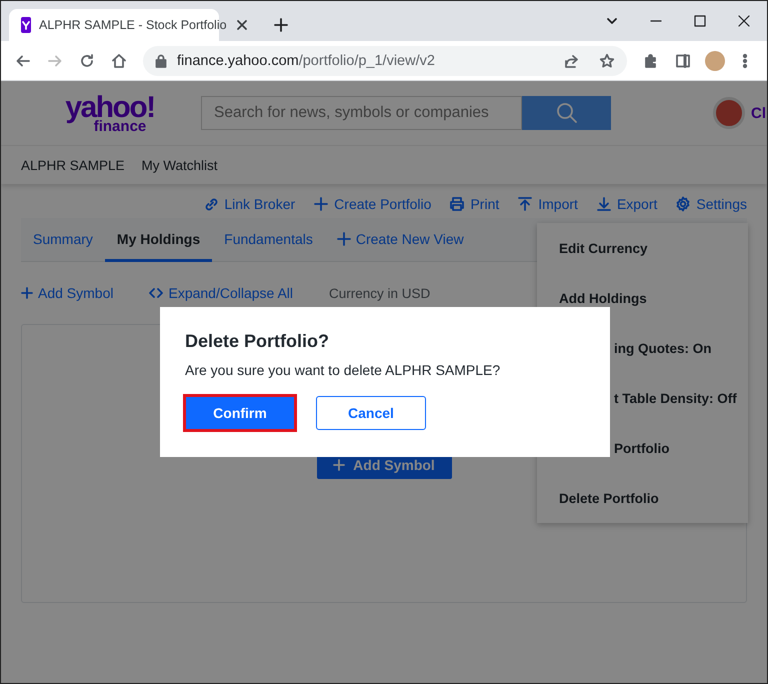  Describe the element at coordinates (627, 204) in the screenshot. I see `action-link: Export` at that location.